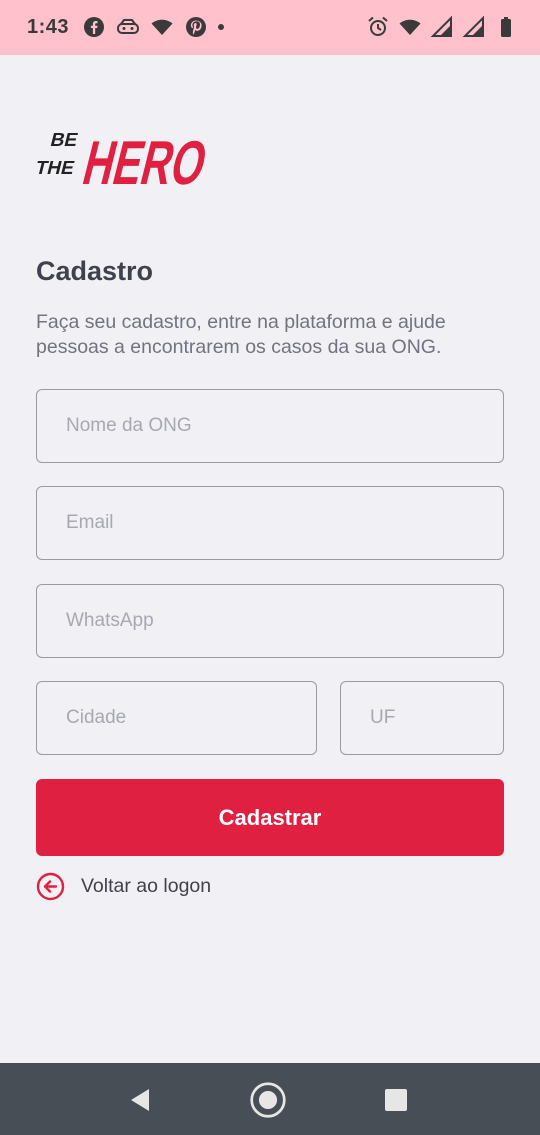 Image resolution: width=540 pixels, height=1135 pixels. I want to click on navigation-bar, so click(270, 1099).